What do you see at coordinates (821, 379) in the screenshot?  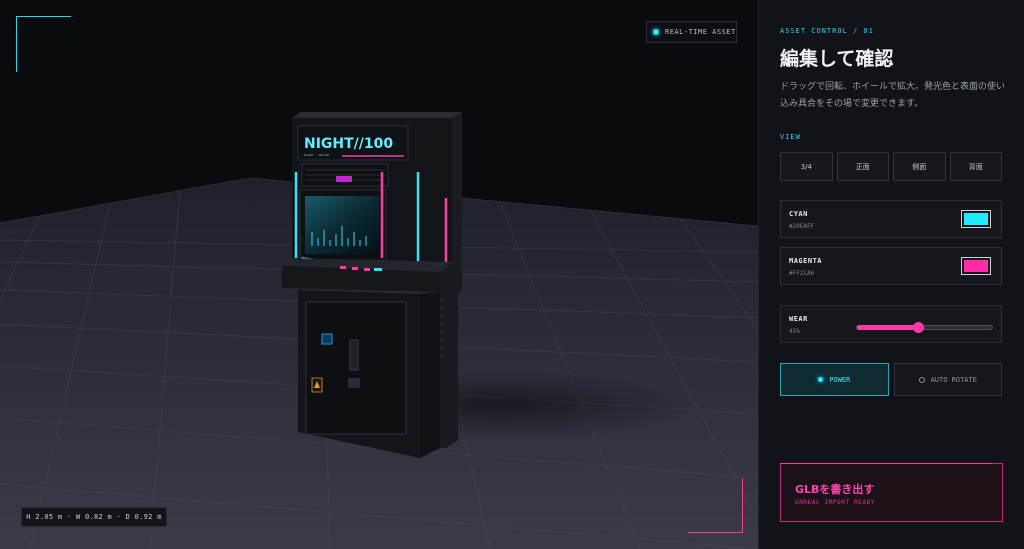 I see `power-dot-icon` at bounding box center [821, 379].